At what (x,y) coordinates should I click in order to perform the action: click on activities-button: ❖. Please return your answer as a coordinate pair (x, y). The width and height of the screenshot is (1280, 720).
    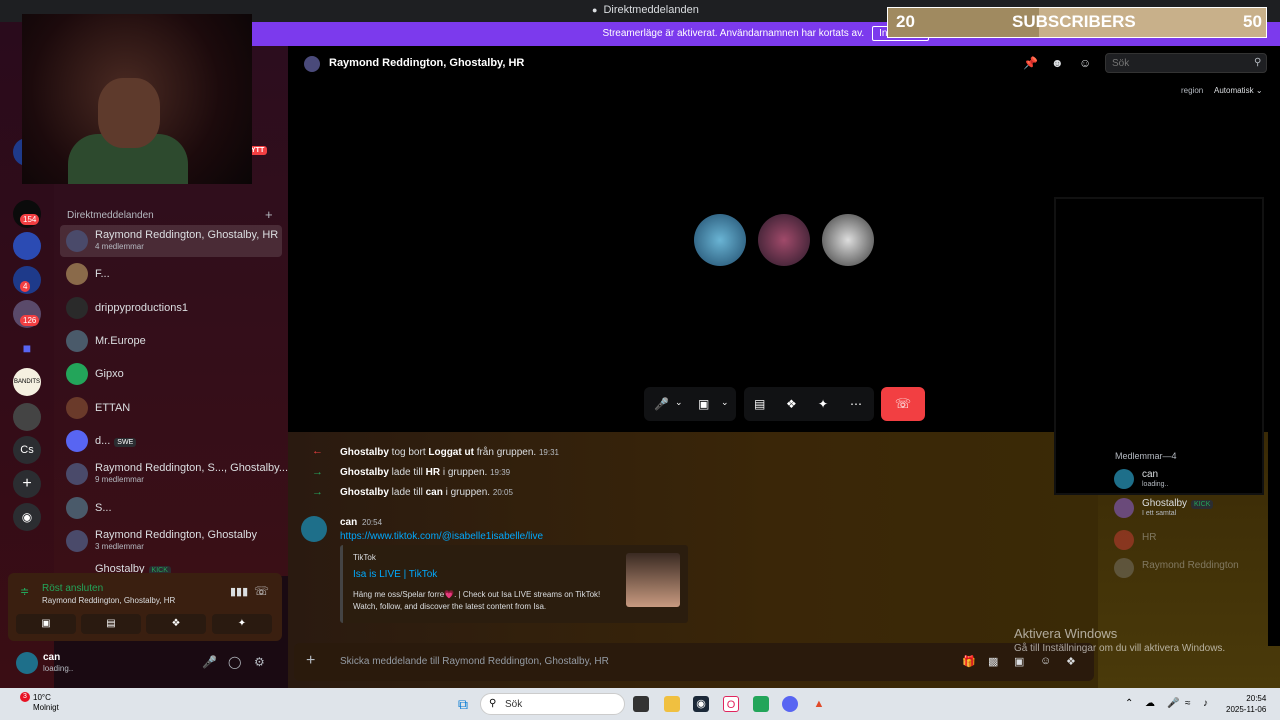
    Looking at the image, I should click on (176, 624).